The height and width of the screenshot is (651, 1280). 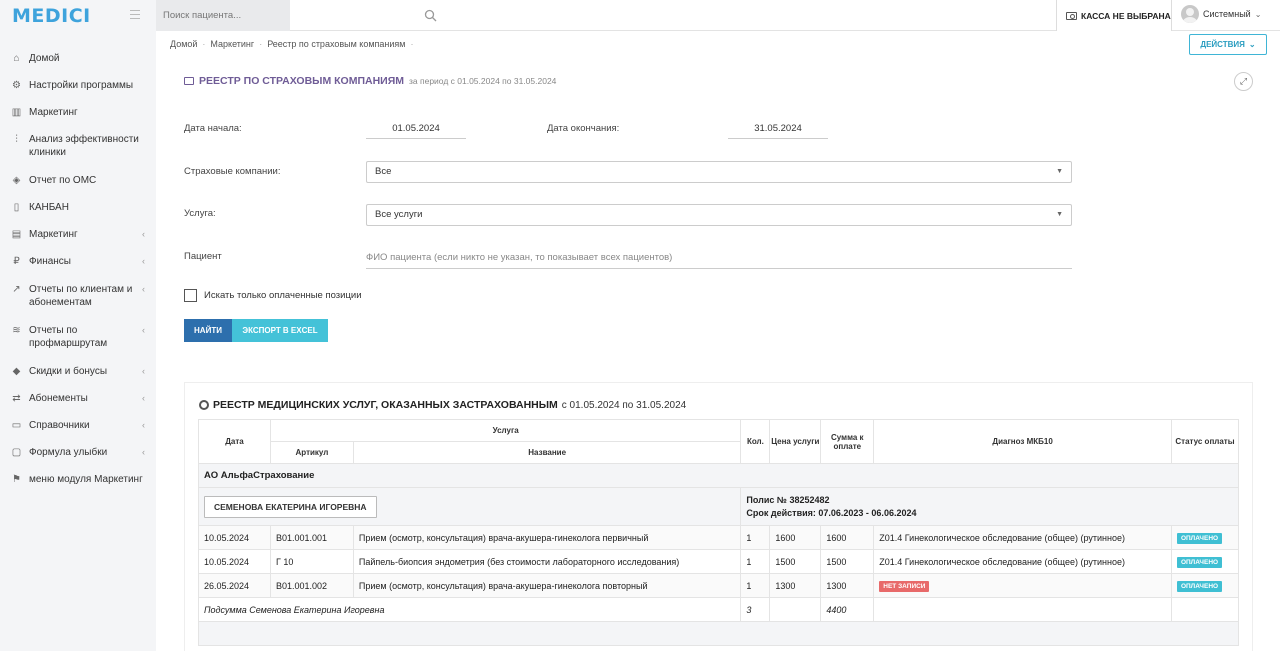 What do you see at coordinates (847, 609) in the screenshot?
I see `subtotal-sum: 4400` at bounding box center [847, 609].